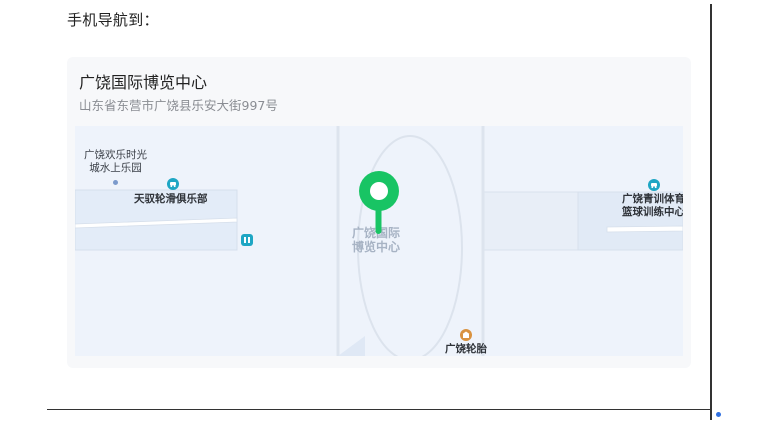  Describe the element at coordinates (113, 20) in the screenshot. I see `intro-text: 手机导航到：` at that location.